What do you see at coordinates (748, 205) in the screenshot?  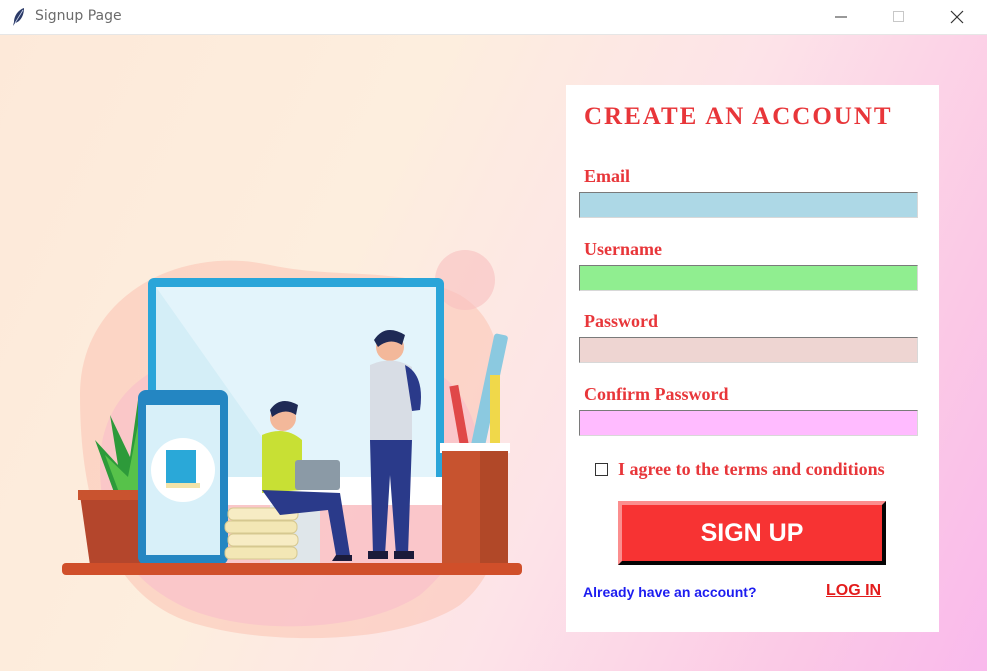 I see `email-field` at bounding box center [748, 205].